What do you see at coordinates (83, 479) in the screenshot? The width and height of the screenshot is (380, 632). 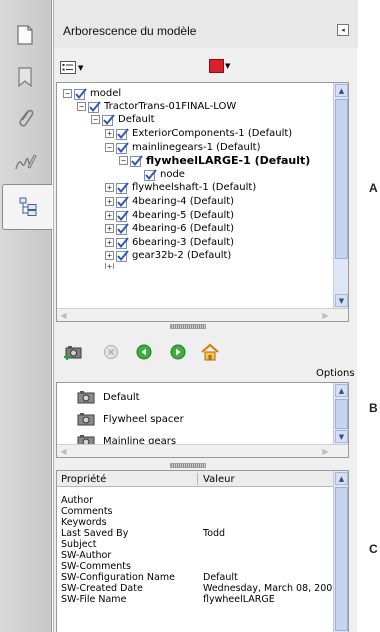 I see `column-header-property: Propriété` at bounding box center [83, 479].